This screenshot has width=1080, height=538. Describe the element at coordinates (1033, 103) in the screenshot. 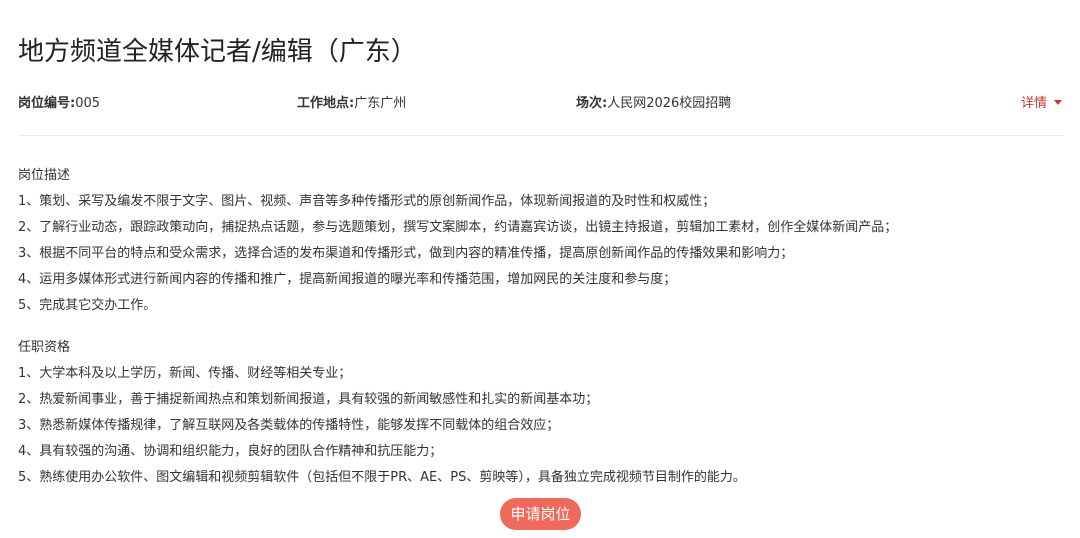

I see `details-toggle-label: 详情` at that location.